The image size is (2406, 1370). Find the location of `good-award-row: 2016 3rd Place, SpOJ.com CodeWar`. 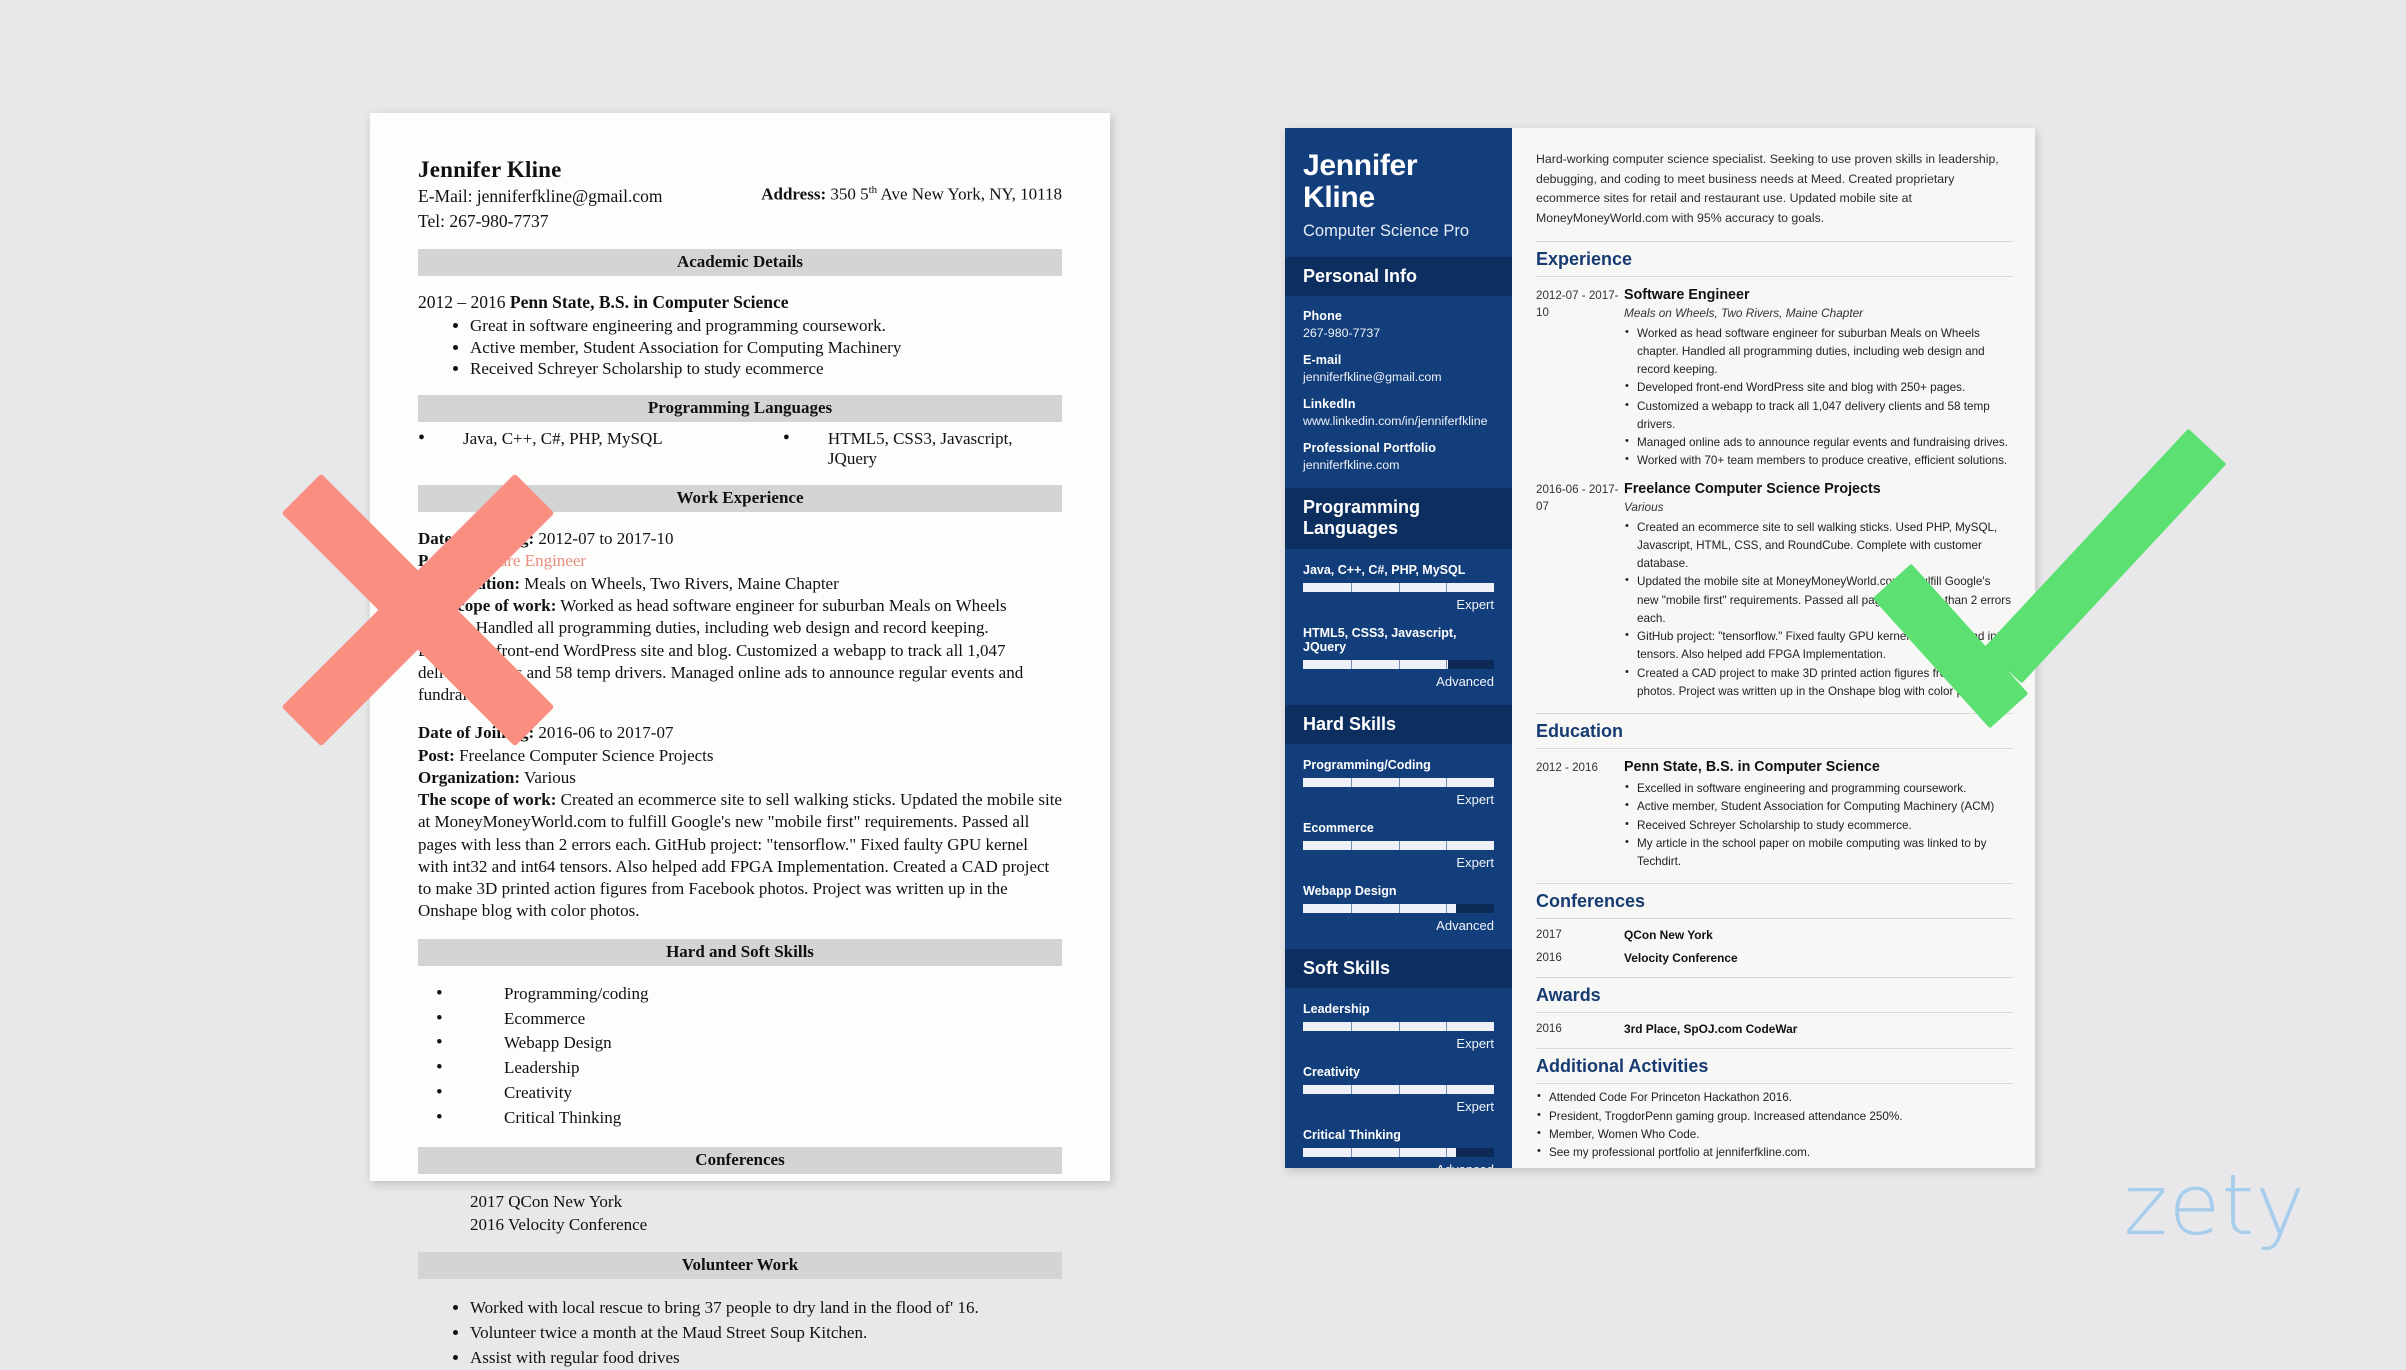

good-award-row: 2016 3rd Place, SpOJ.com CodeWar is located at coordinates (1774, 1029).